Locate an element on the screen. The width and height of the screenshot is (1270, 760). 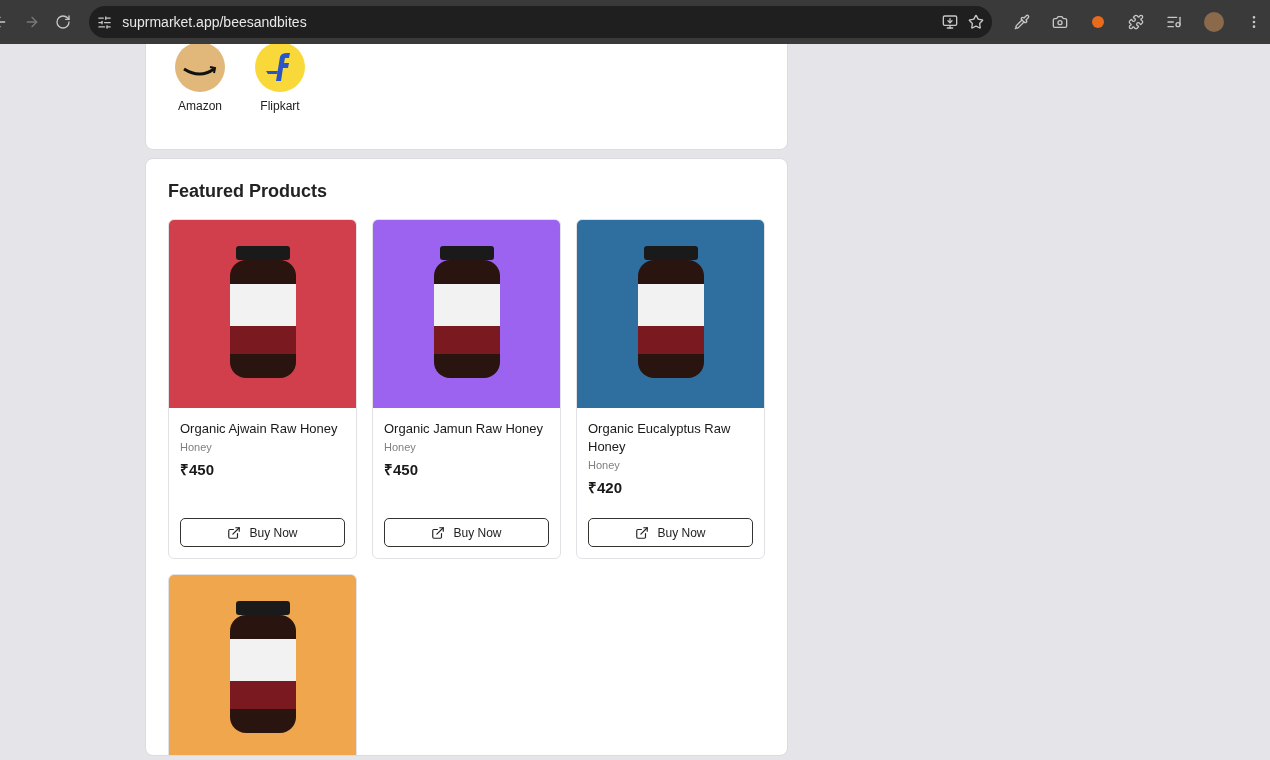
bookmark-star-icon is located at coordinates (976, 22).